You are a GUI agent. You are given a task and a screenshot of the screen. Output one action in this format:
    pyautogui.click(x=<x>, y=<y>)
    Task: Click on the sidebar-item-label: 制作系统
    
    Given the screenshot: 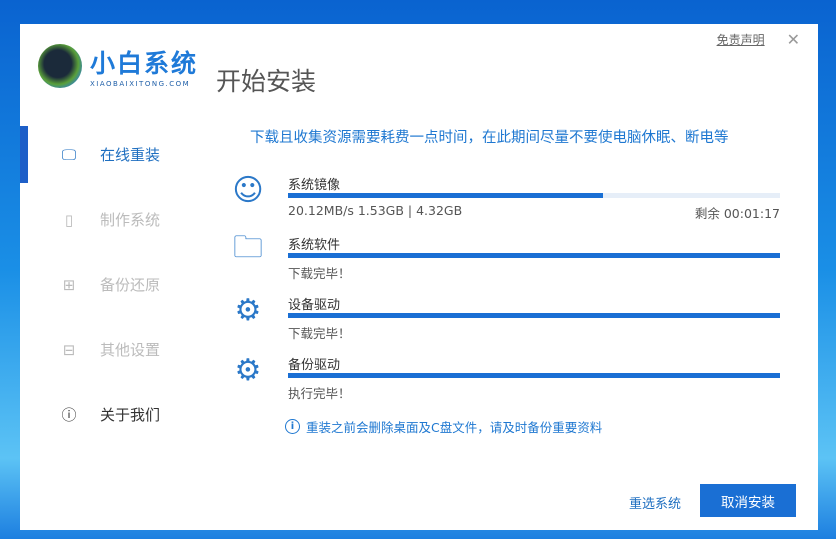 What is the action you would take?
    pyautogui.click(x=130, y=220)
    